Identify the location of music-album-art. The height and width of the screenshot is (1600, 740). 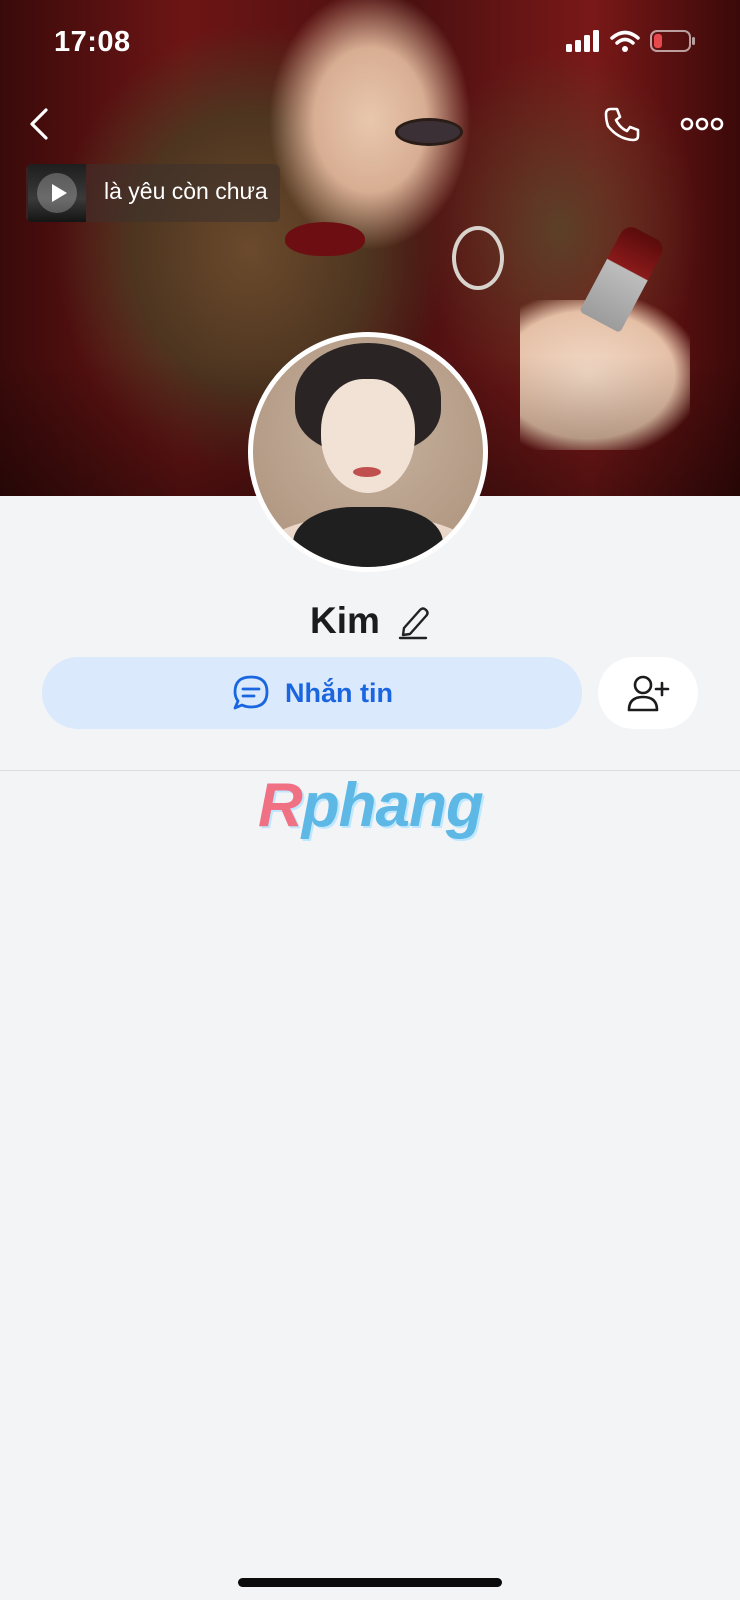
(57, 193).